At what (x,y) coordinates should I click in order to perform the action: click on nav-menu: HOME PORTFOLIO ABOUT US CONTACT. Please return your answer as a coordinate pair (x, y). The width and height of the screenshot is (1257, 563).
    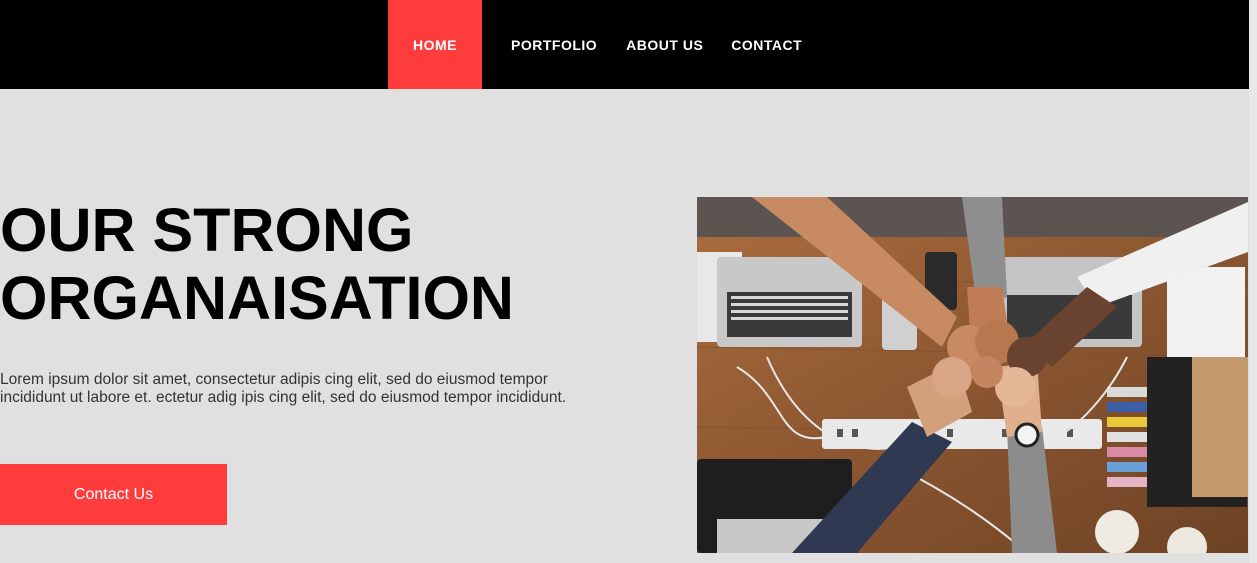
    Looking at the image, I should click on (608, 44).